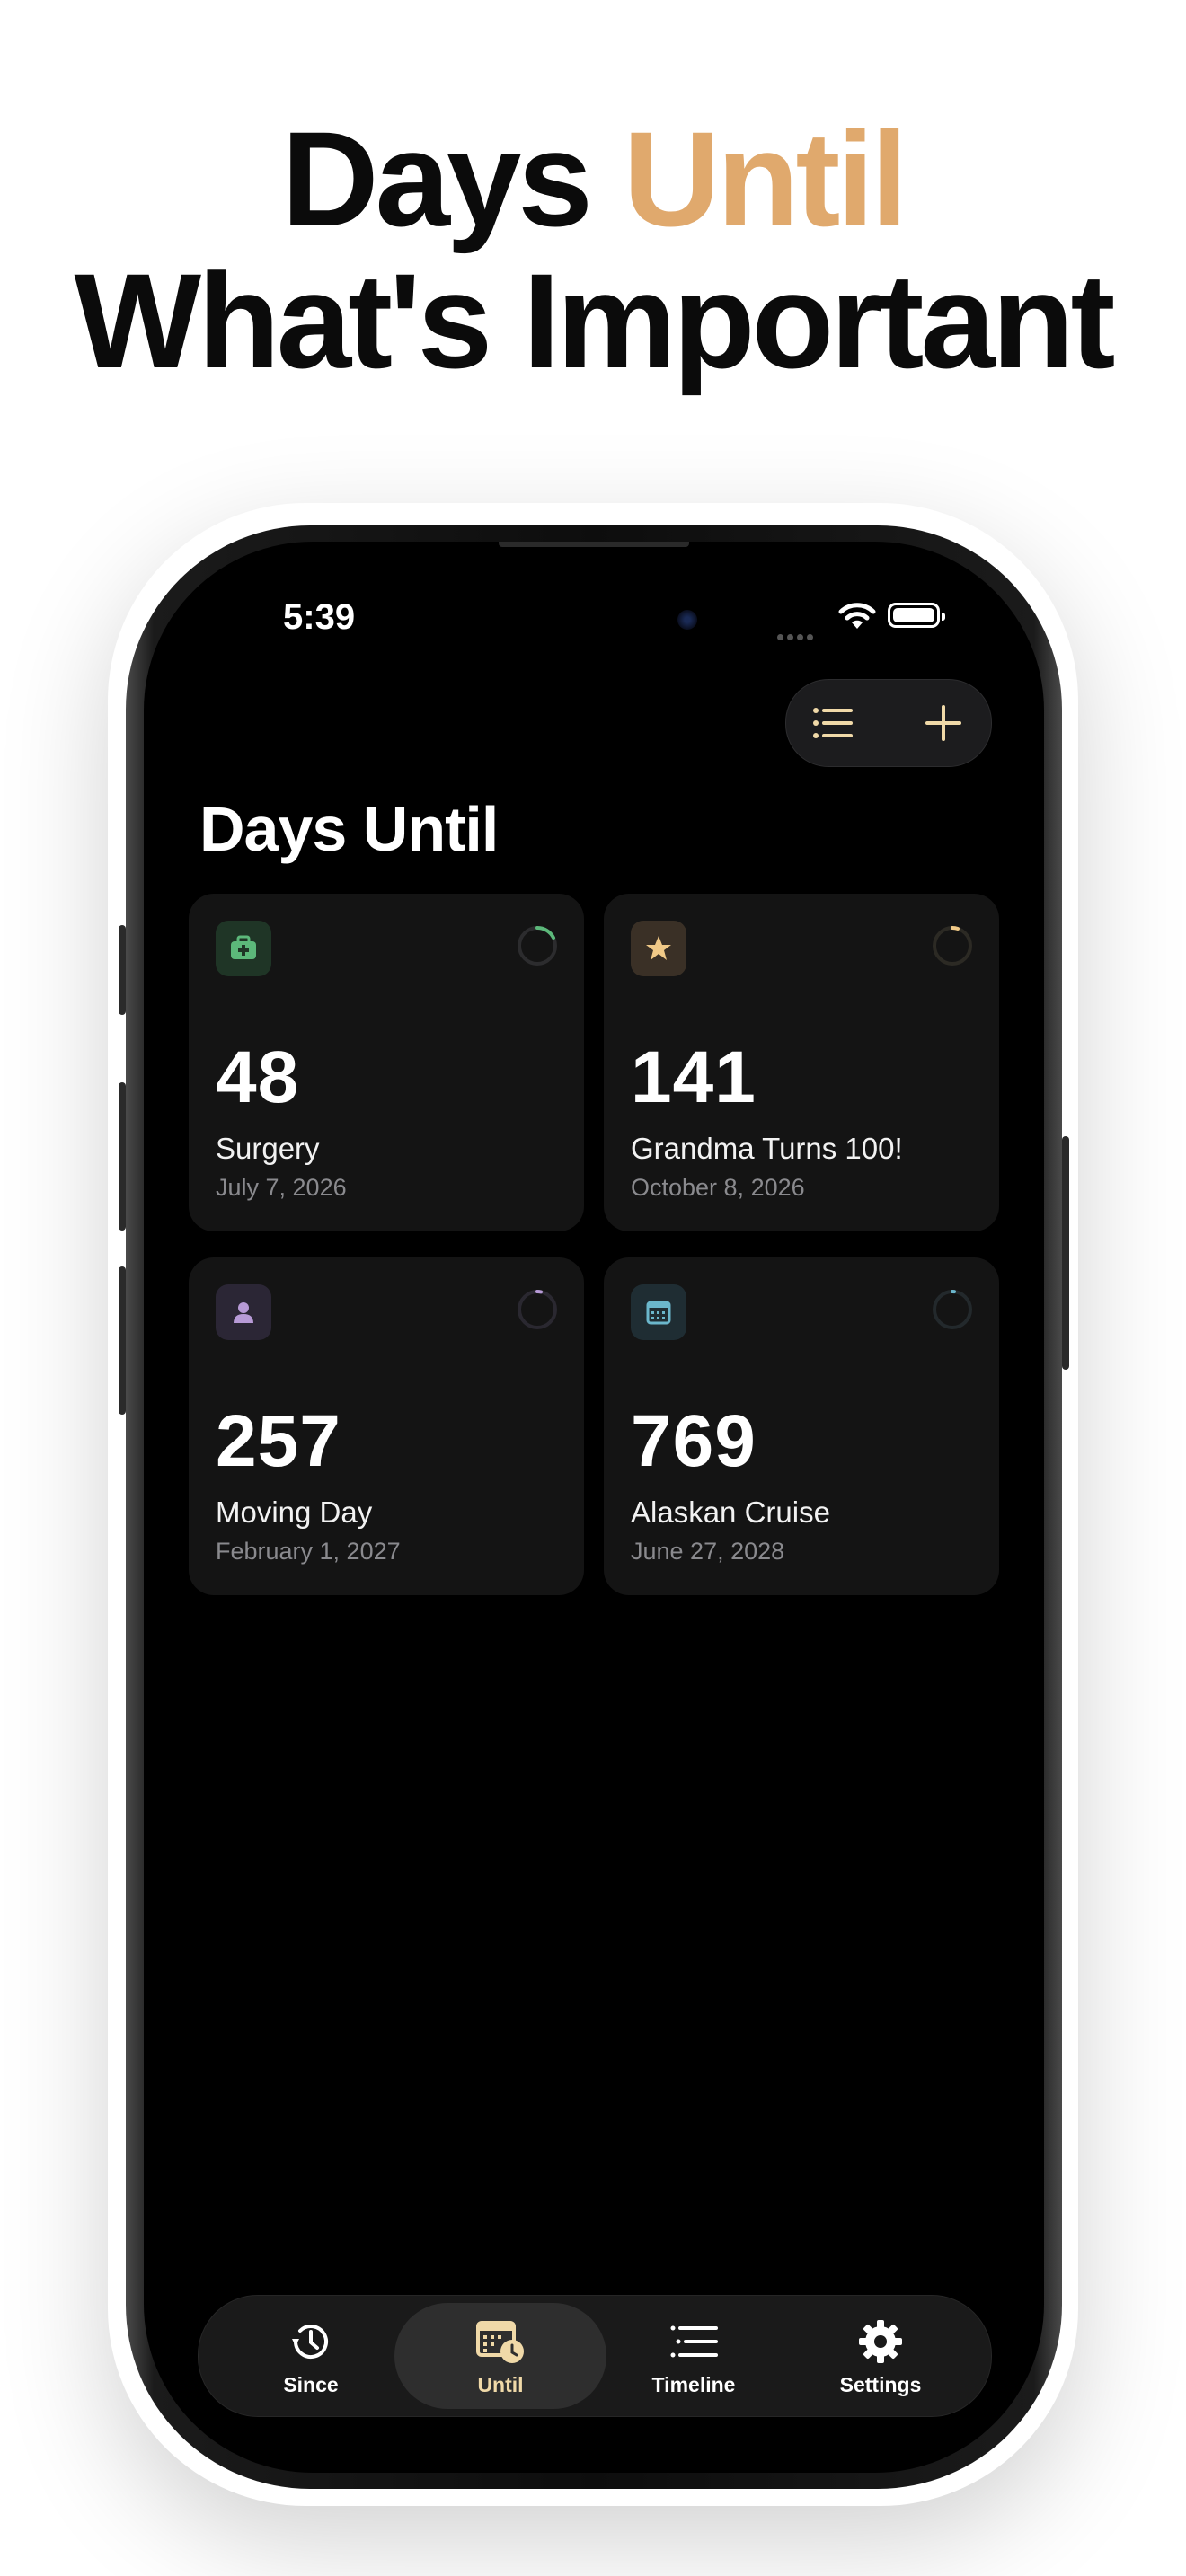  I want to click on battery-icon, so click(916, 615).